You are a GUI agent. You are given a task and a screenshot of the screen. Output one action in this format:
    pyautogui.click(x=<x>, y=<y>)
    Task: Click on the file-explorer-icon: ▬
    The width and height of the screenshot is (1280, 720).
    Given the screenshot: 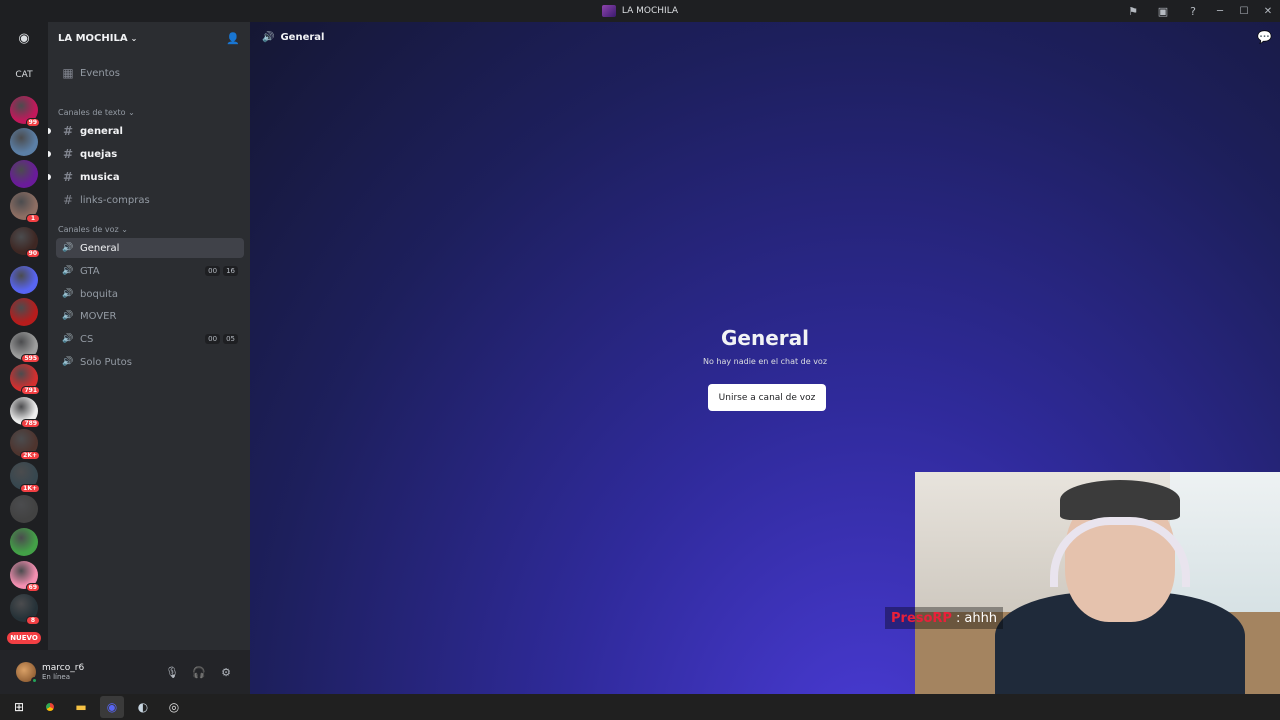 What is the action you would take?
    pyautogui.click(x=81, y=707)
    